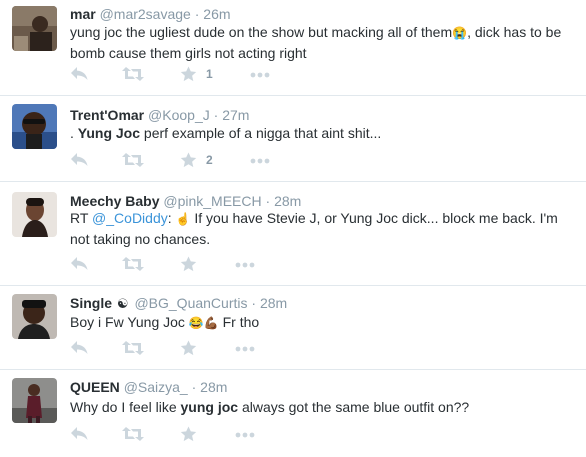 This screenshot has height=457, width=586. Describe the element at coordinates (209, 407) in the screenshot. I see `search-term-highlight: yung joc` at that location.